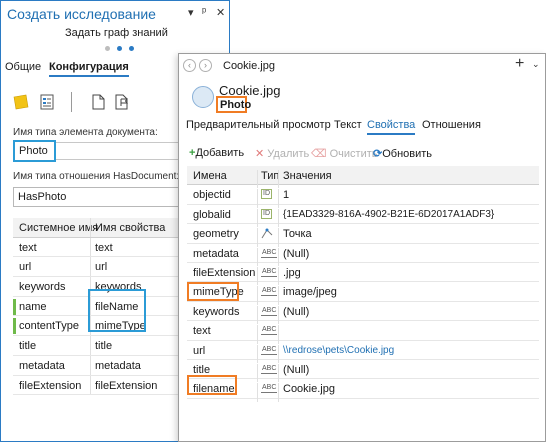 The image size is (546, 442). I want to click on table-row: objectid ID 1, so click(363, 196).